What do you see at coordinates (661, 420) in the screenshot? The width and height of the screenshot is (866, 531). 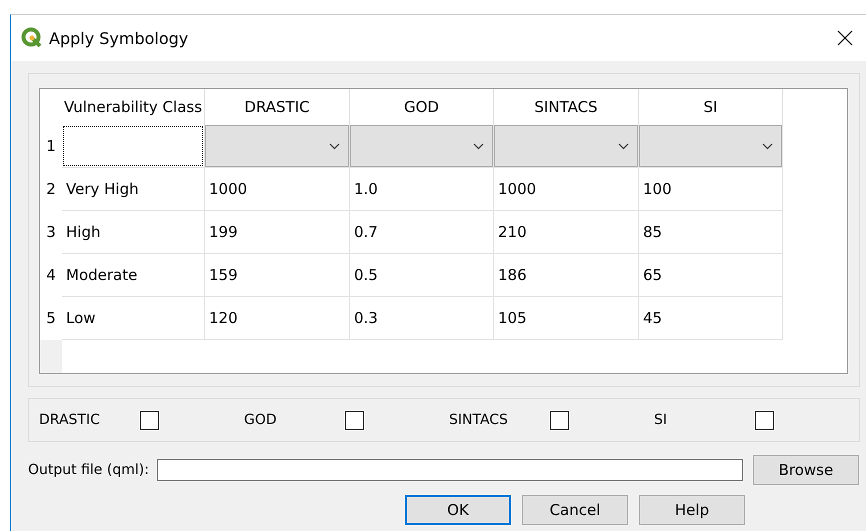 I see `checkbox-label: SI` at bounding box center [661, 420].